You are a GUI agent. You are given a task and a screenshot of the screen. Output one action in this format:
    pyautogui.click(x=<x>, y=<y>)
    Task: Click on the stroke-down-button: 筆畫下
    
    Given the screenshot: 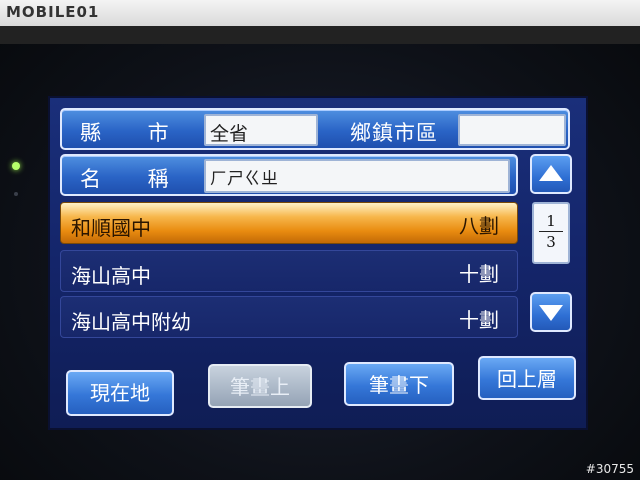 What is the action you would take?
    pyautogui.click(x=399, y=384)
    